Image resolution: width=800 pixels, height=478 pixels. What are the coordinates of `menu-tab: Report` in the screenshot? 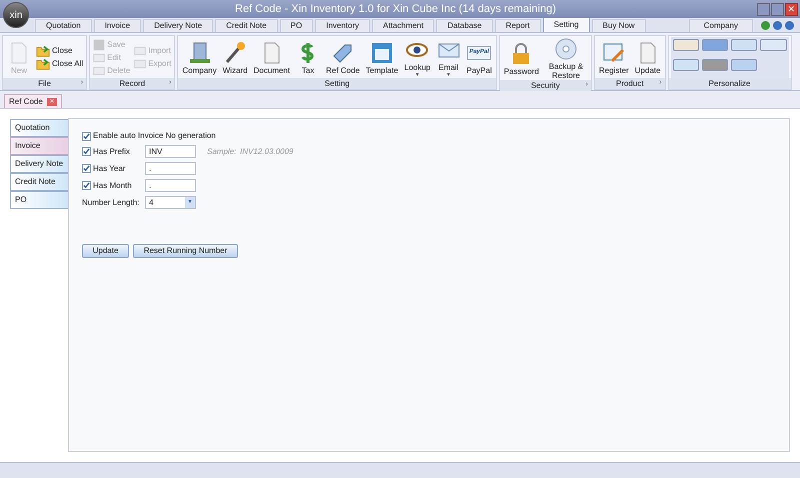 It's located at (517, 25).